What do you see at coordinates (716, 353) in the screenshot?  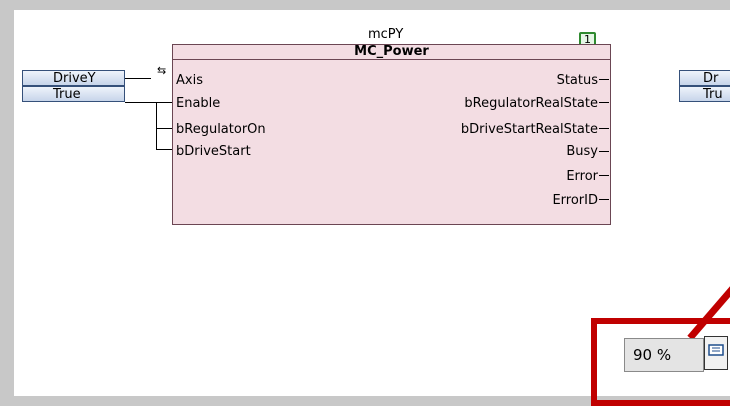 I see `zoom-options-icon` at bounding box center [716, 353].